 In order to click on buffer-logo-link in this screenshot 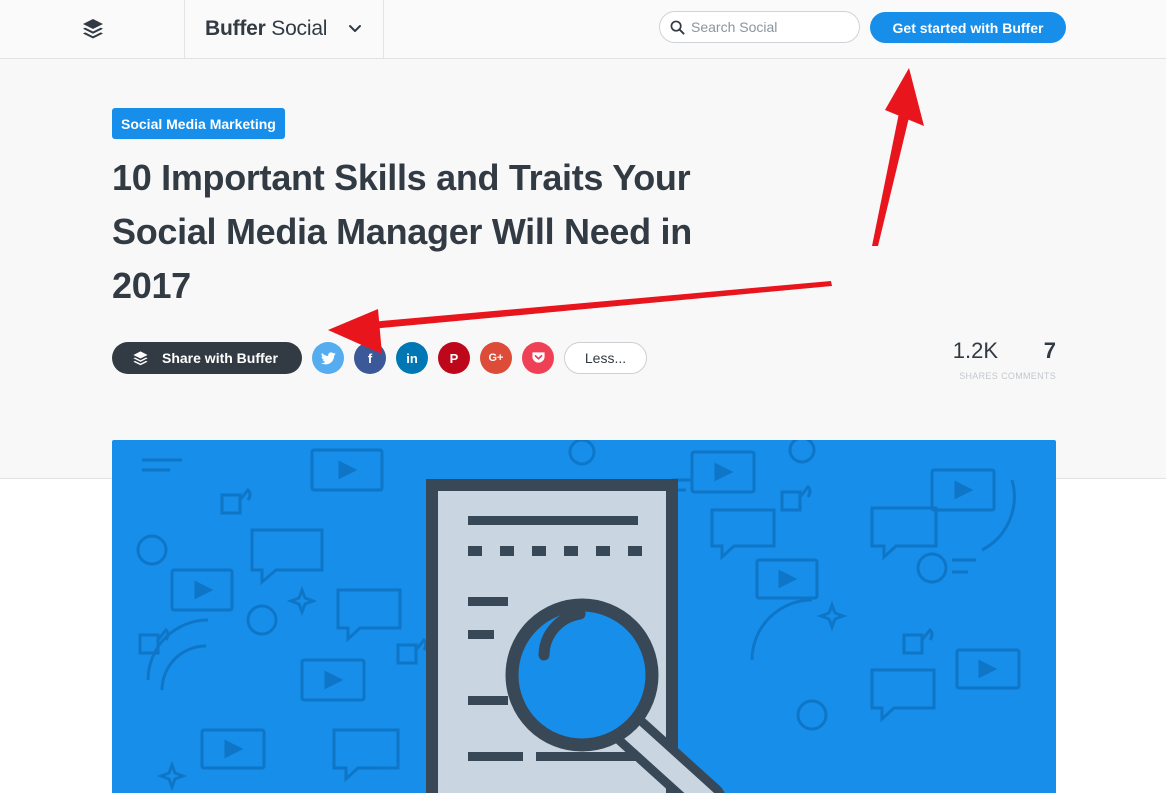, I will do `click(92, 29)`.